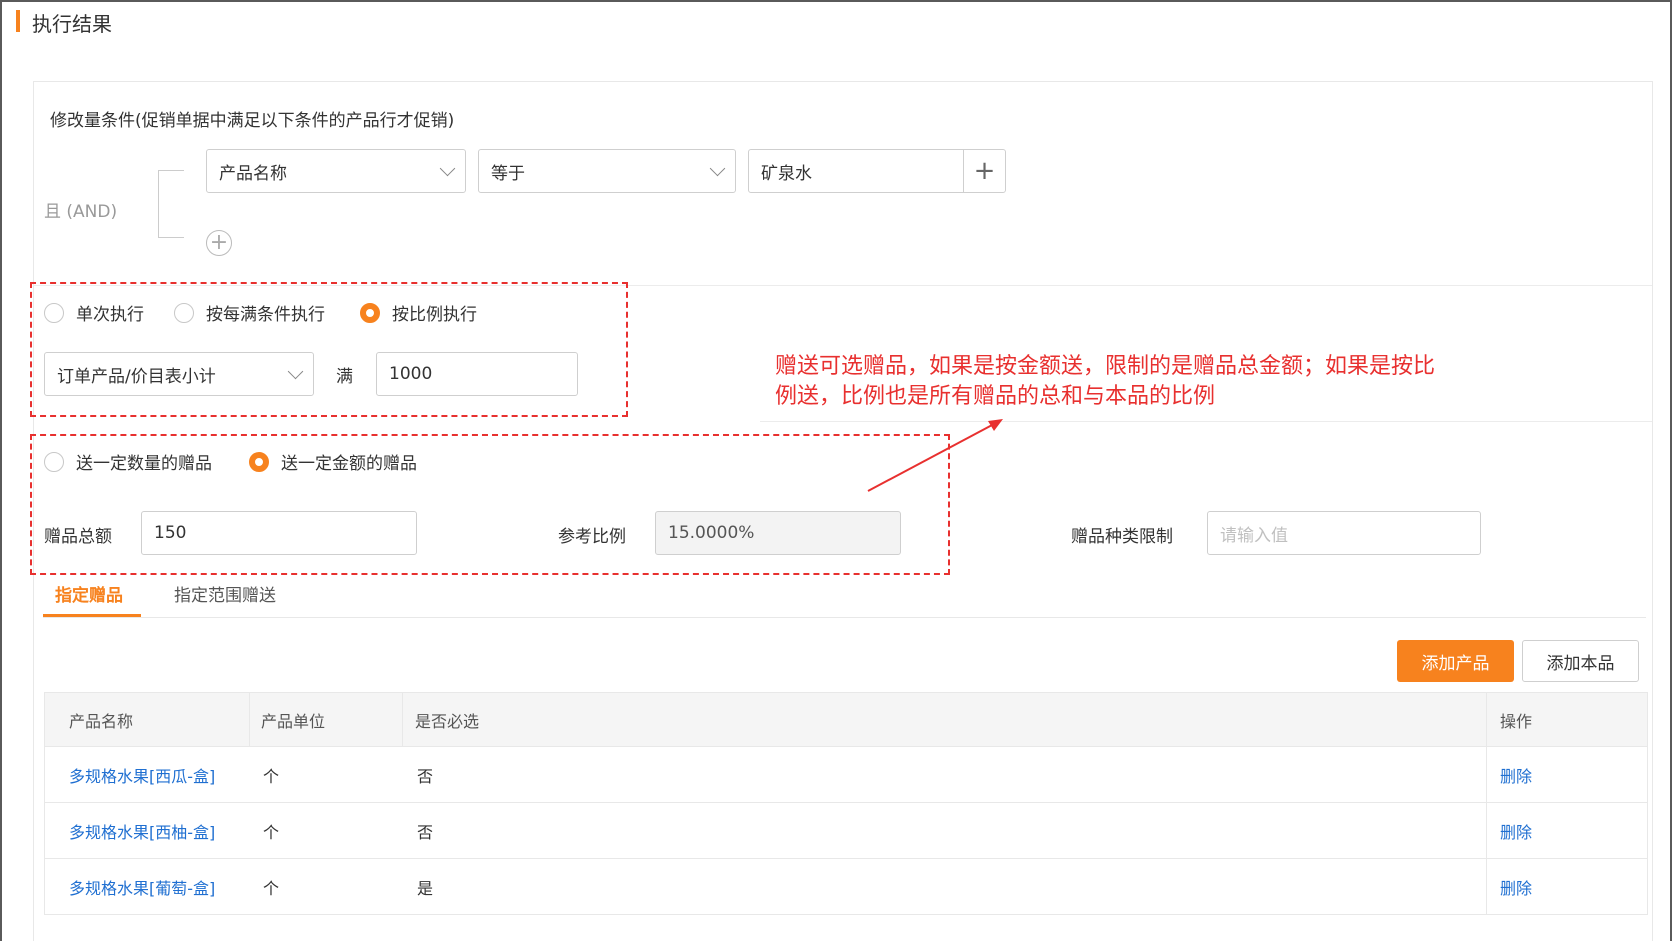 The image size is (1672, 941). What do you see at coordinates (144, 464) in the screenshot?
I see `radio-label: 送一定数量的赠品` at bounding box center [144, 464].